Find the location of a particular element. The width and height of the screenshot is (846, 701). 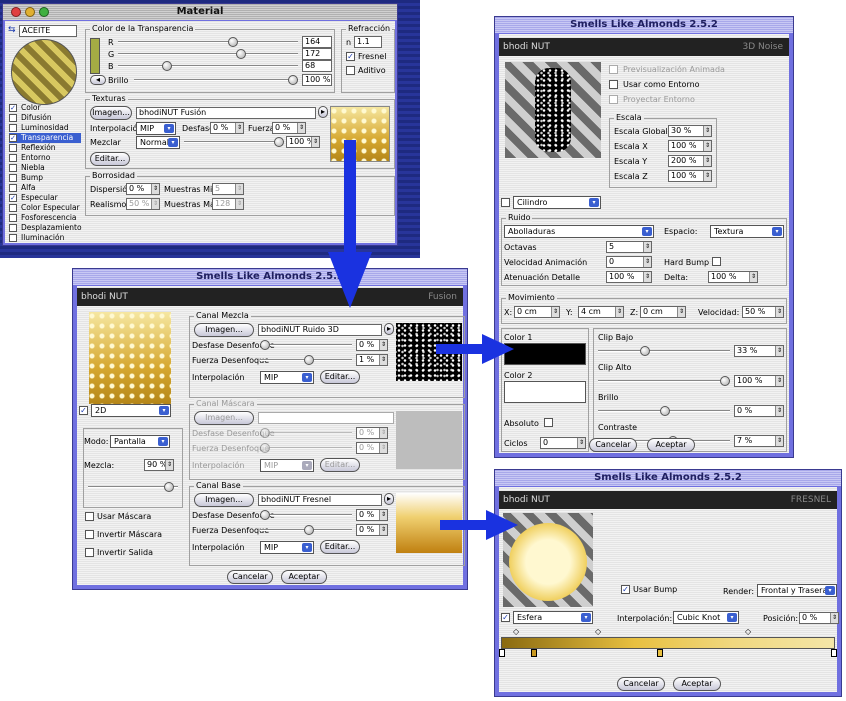

mascara-desfase-stepper: ⇕ is located at coordinates (383, 433).